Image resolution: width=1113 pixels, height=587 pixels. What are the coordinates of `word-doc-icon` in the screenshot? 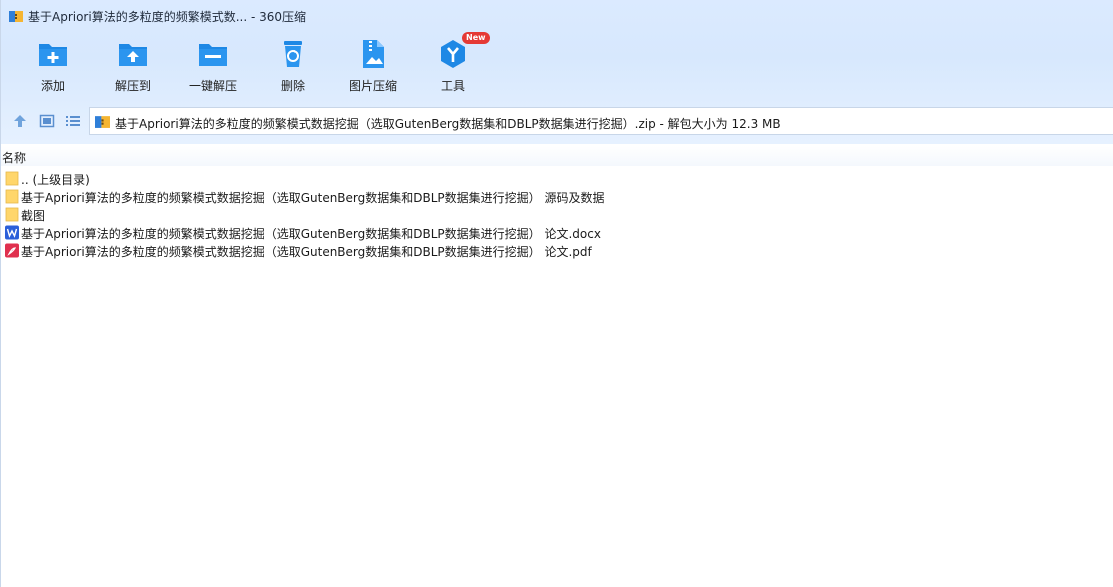 It's located at (12, 232).